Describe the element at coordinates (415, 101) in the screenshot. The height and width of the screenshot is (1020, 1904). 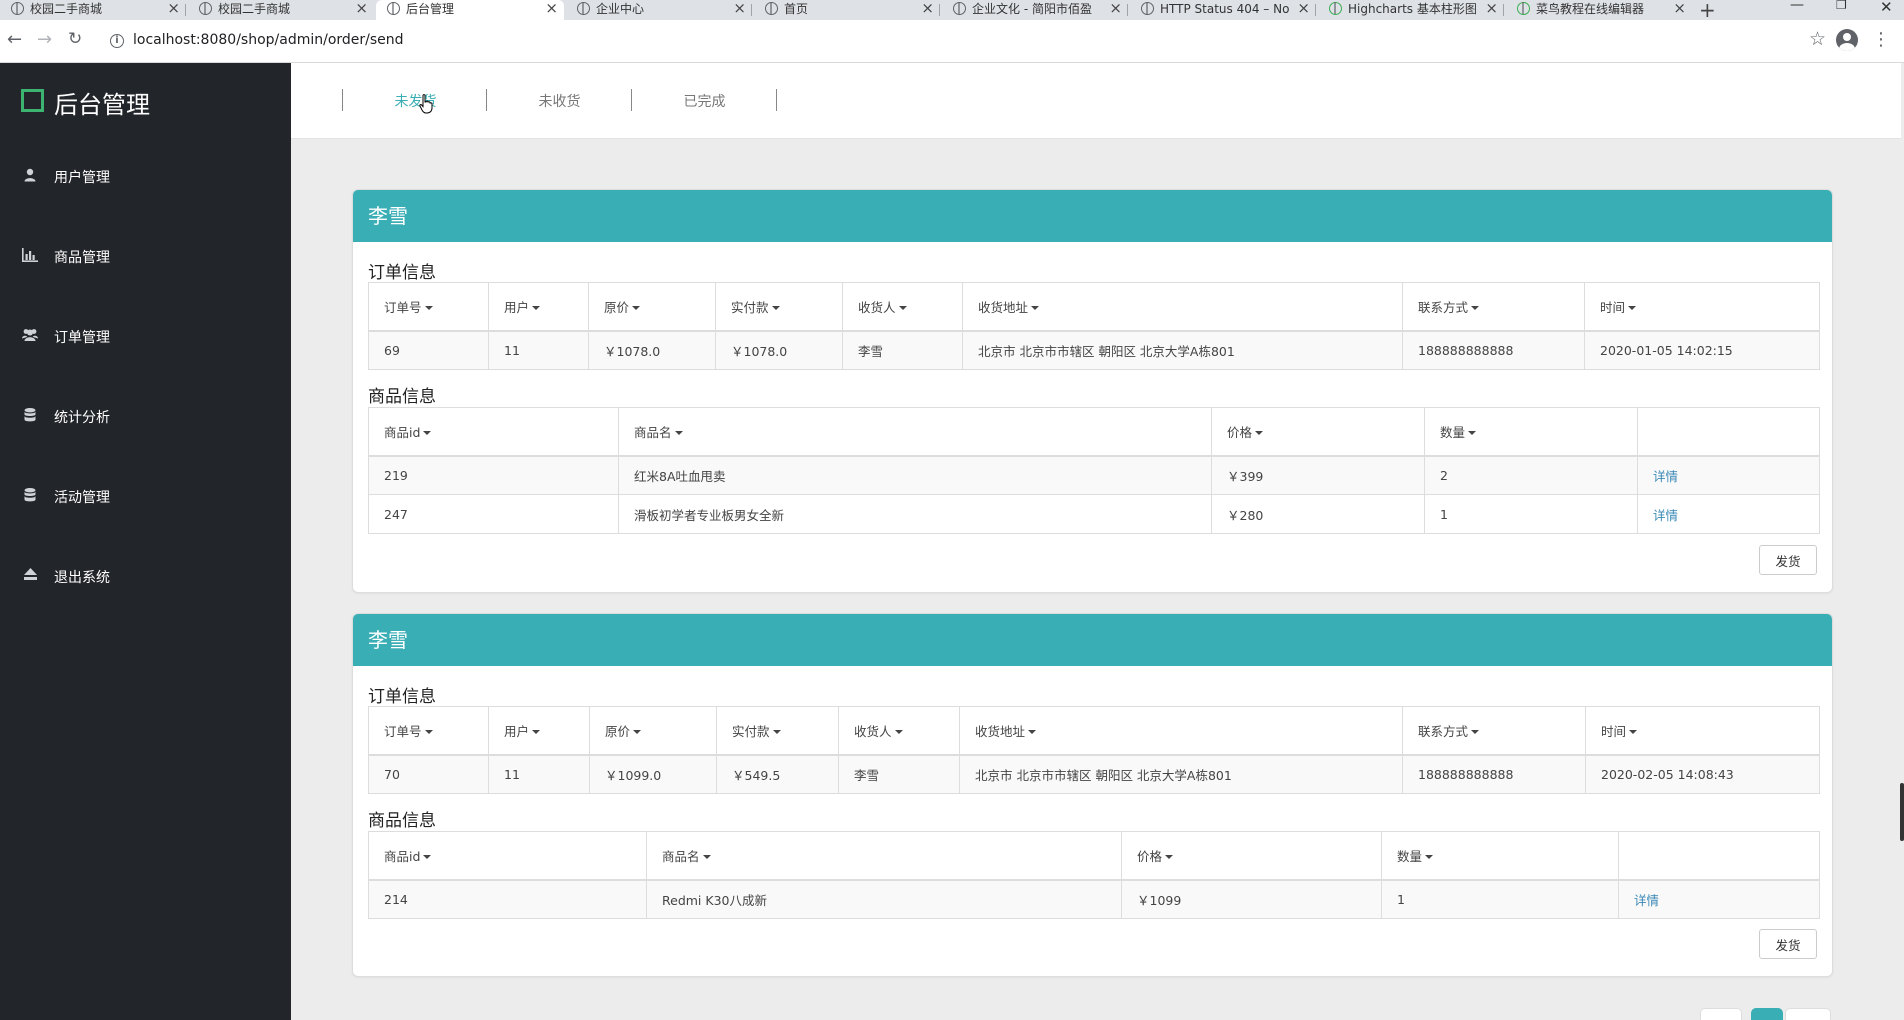
I see `tab-unshipped: 未发货` at that location.